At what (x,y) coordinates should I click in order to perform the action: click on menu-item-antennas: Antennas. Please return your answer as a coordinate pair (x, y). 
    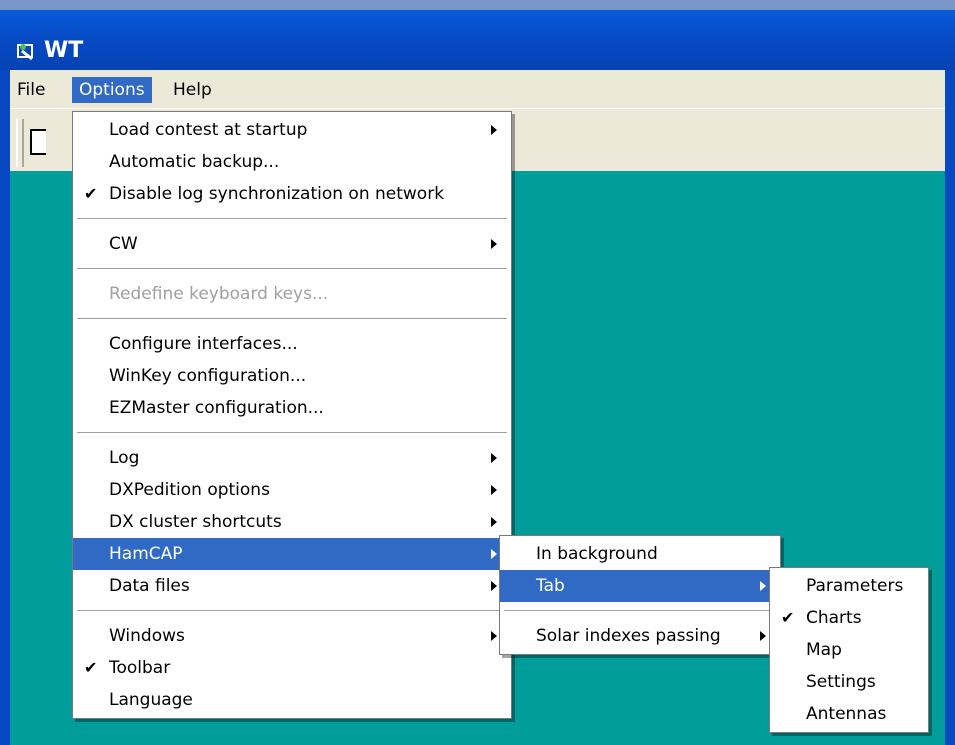
    Looking at the image, I should click on (849, 714).